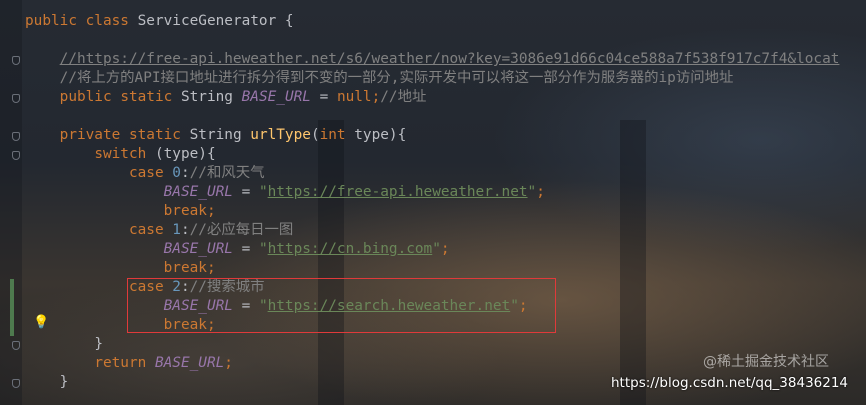 The width and height of the screenshot is (866, 405). What do you see at coordinates (11, 202) in the screenshot?
I see `editor-gutter` at bounding box center [11, 202].